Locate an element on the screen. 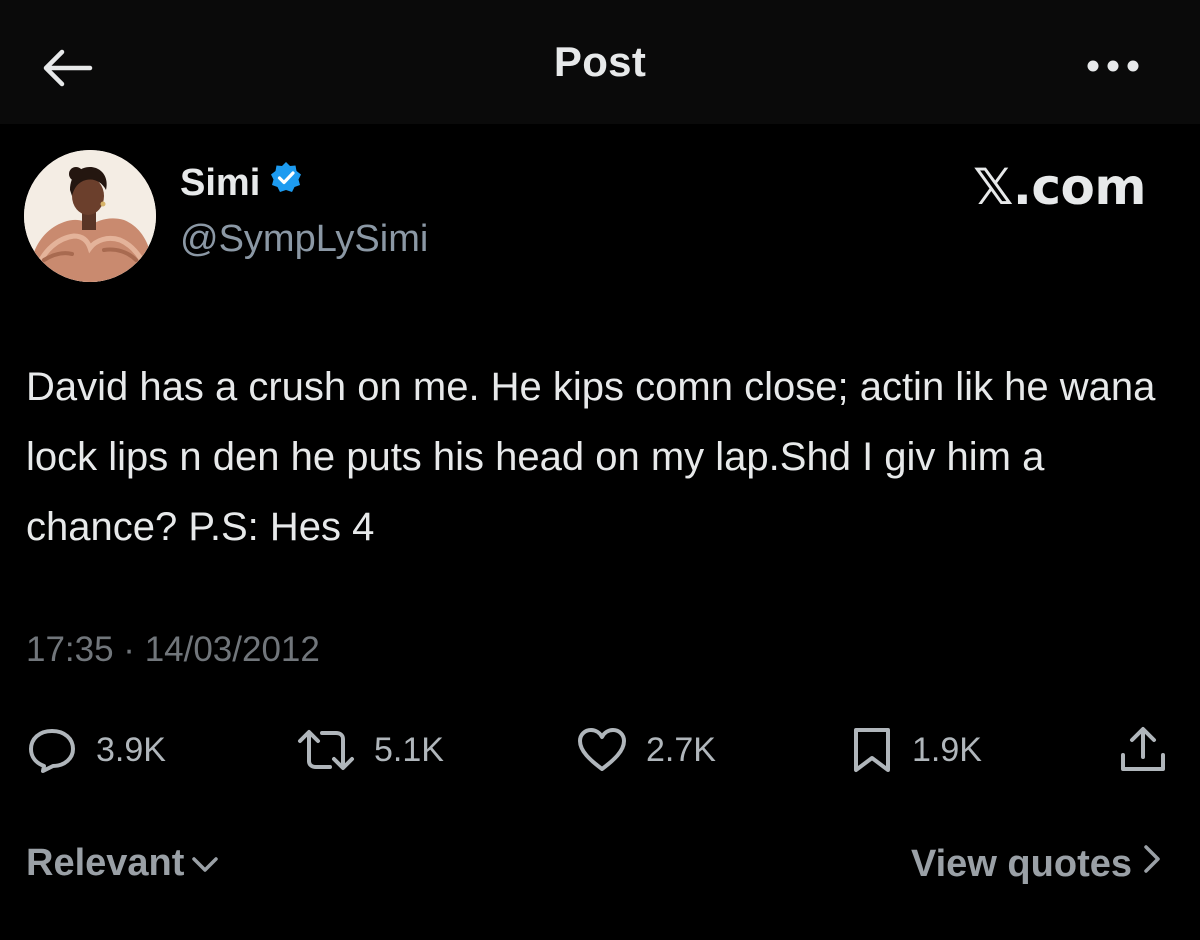 The height and width of the screenshot is (940, 1200). heart-icon is located at coordinates (602, 749).